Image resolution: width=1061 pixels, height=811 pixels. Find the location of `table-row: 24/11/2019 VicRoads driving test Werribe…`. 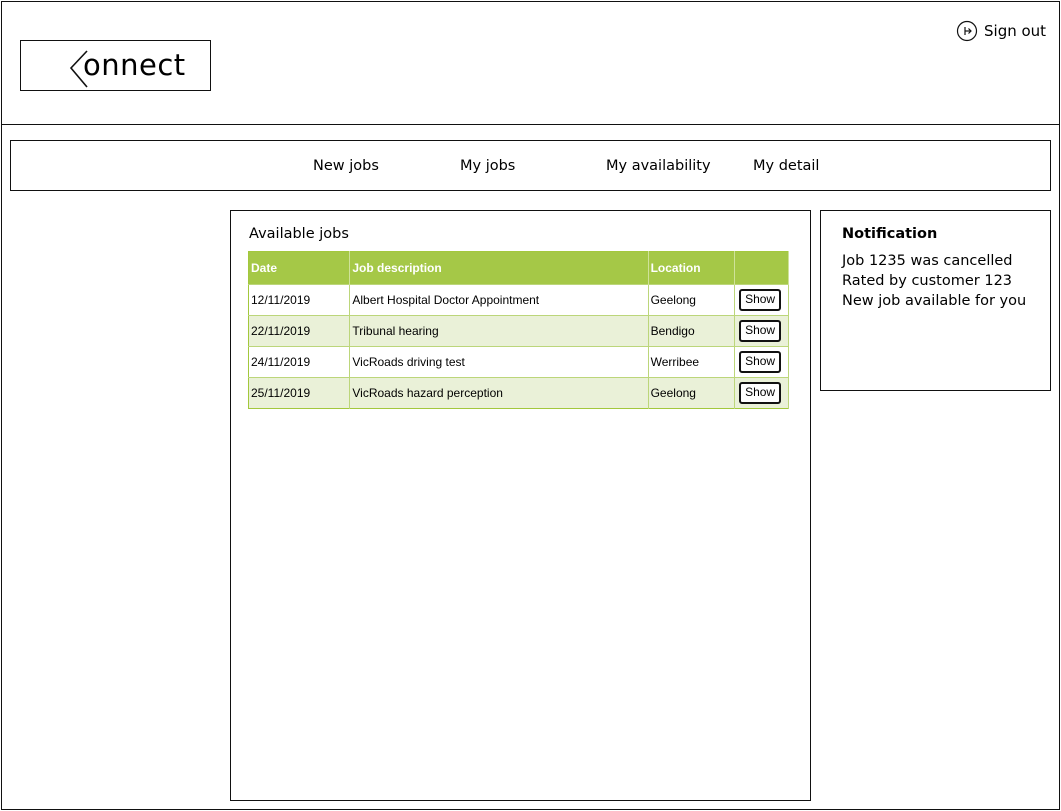

table-row: 24/11/2019 VicRoads driving test Werribe… is located at coordinates (518, 362).